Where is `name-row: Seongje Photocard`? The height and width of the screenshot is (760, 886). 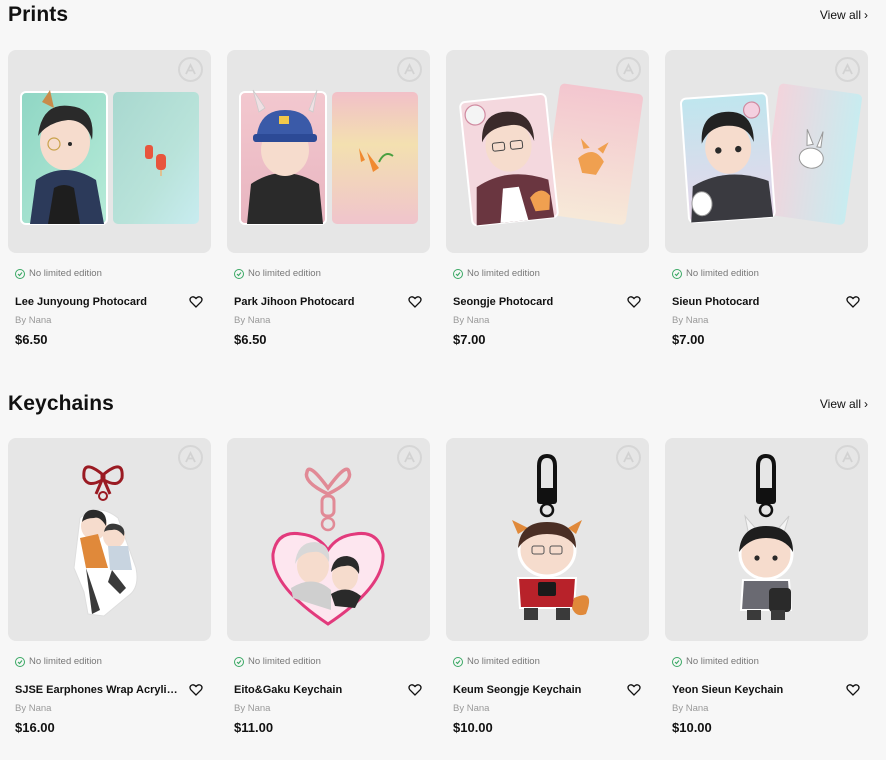
name-row: Seongje Photocard is located at coordinates (547, 302).